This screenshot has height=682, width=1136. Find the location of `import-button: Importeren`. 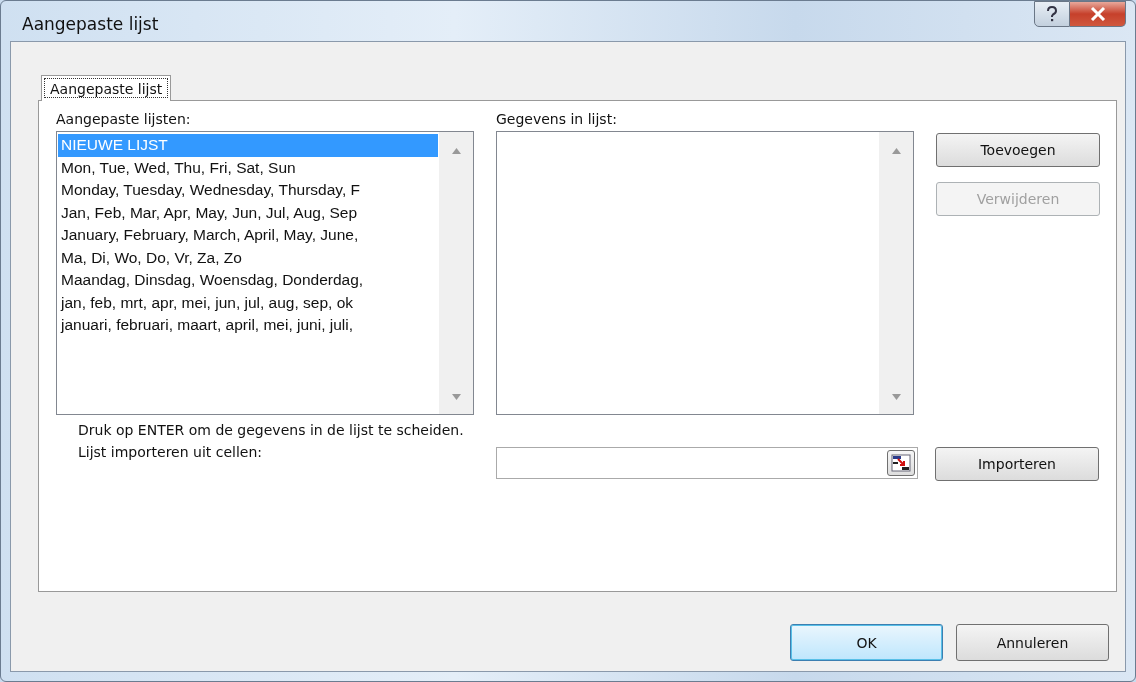

import-button: Importeren is located at coordinates (1017, 464).